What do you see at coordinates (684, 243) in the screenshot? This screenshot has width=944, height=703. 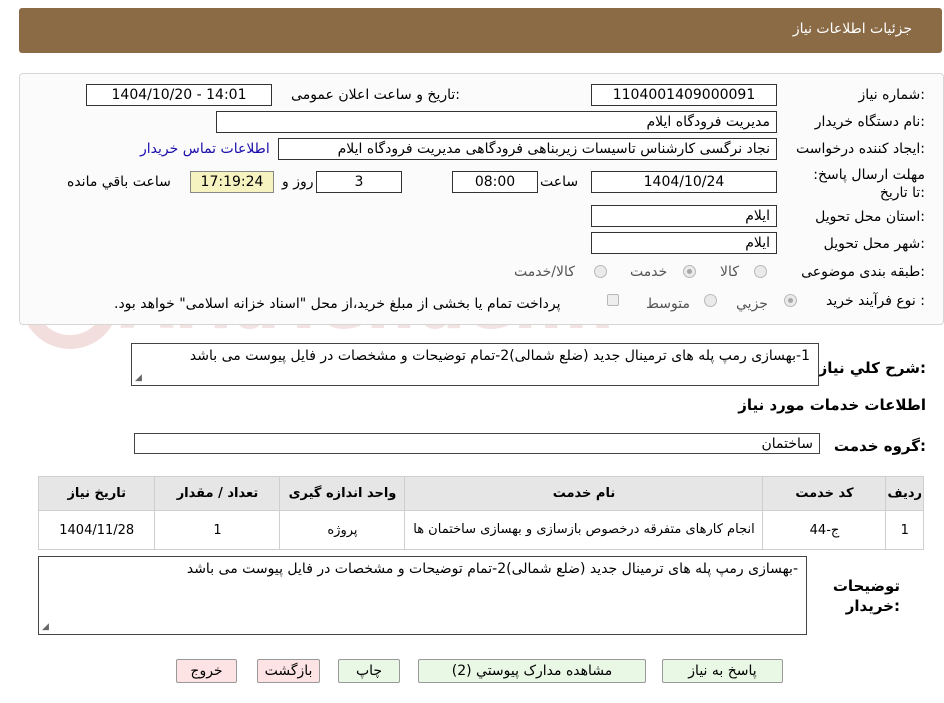 I see `delivery-city-value: ایلام` at bounding box center [684, 243].